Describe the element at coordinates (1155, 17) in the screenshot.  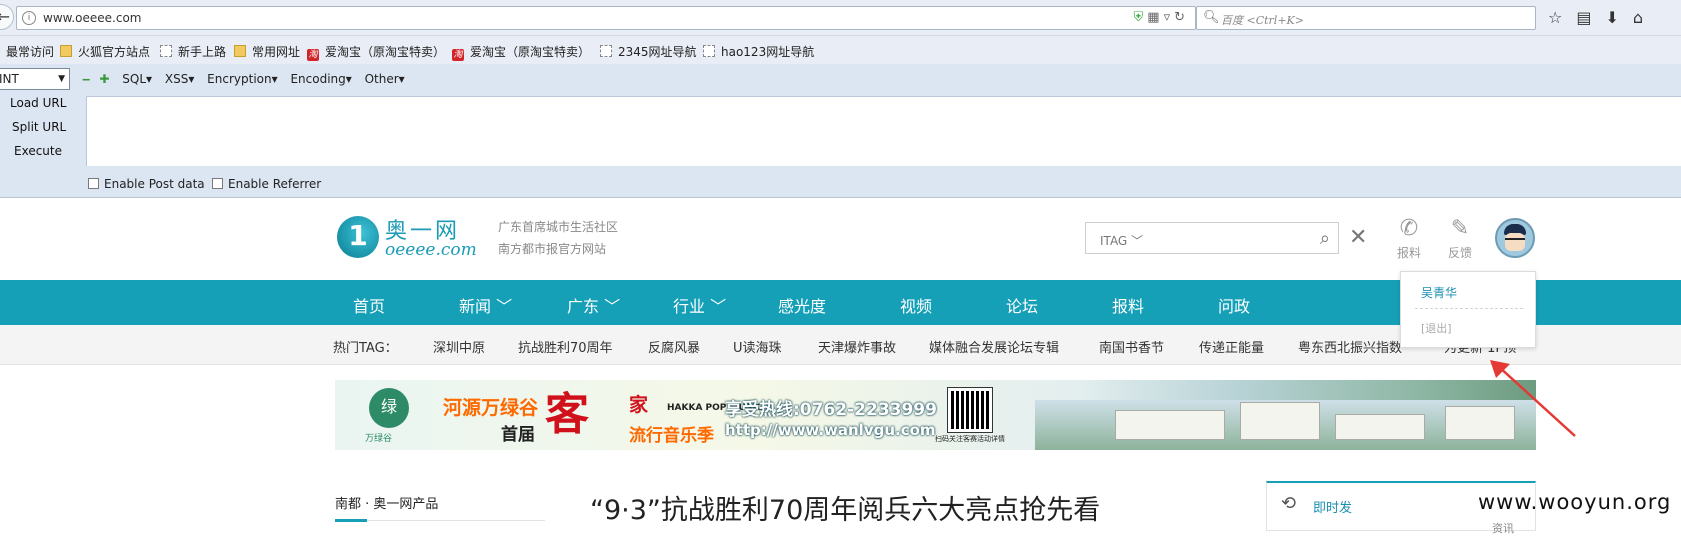
I see `qr-icon: ▦` at that location.